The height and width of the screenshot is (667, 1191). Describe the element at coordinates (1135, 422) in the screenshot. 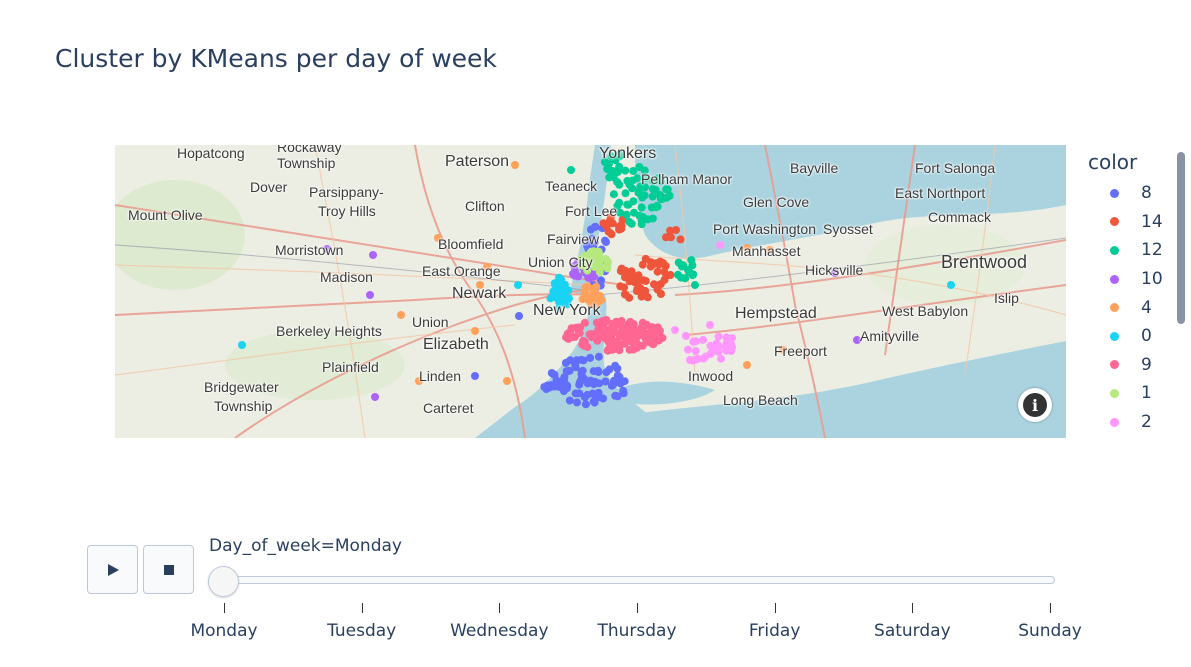

I see `legend-item: 2` at that location.